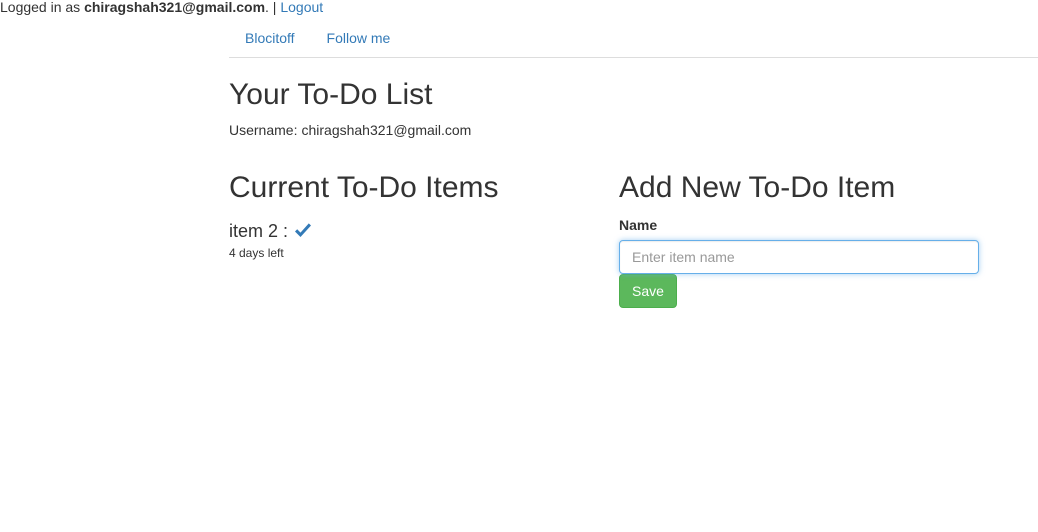 The image size is (1038, 532). Describe the element at coordinates (633, 39) in the screenshot. I see `top-nav: Blocitoff Follow me` at that location.